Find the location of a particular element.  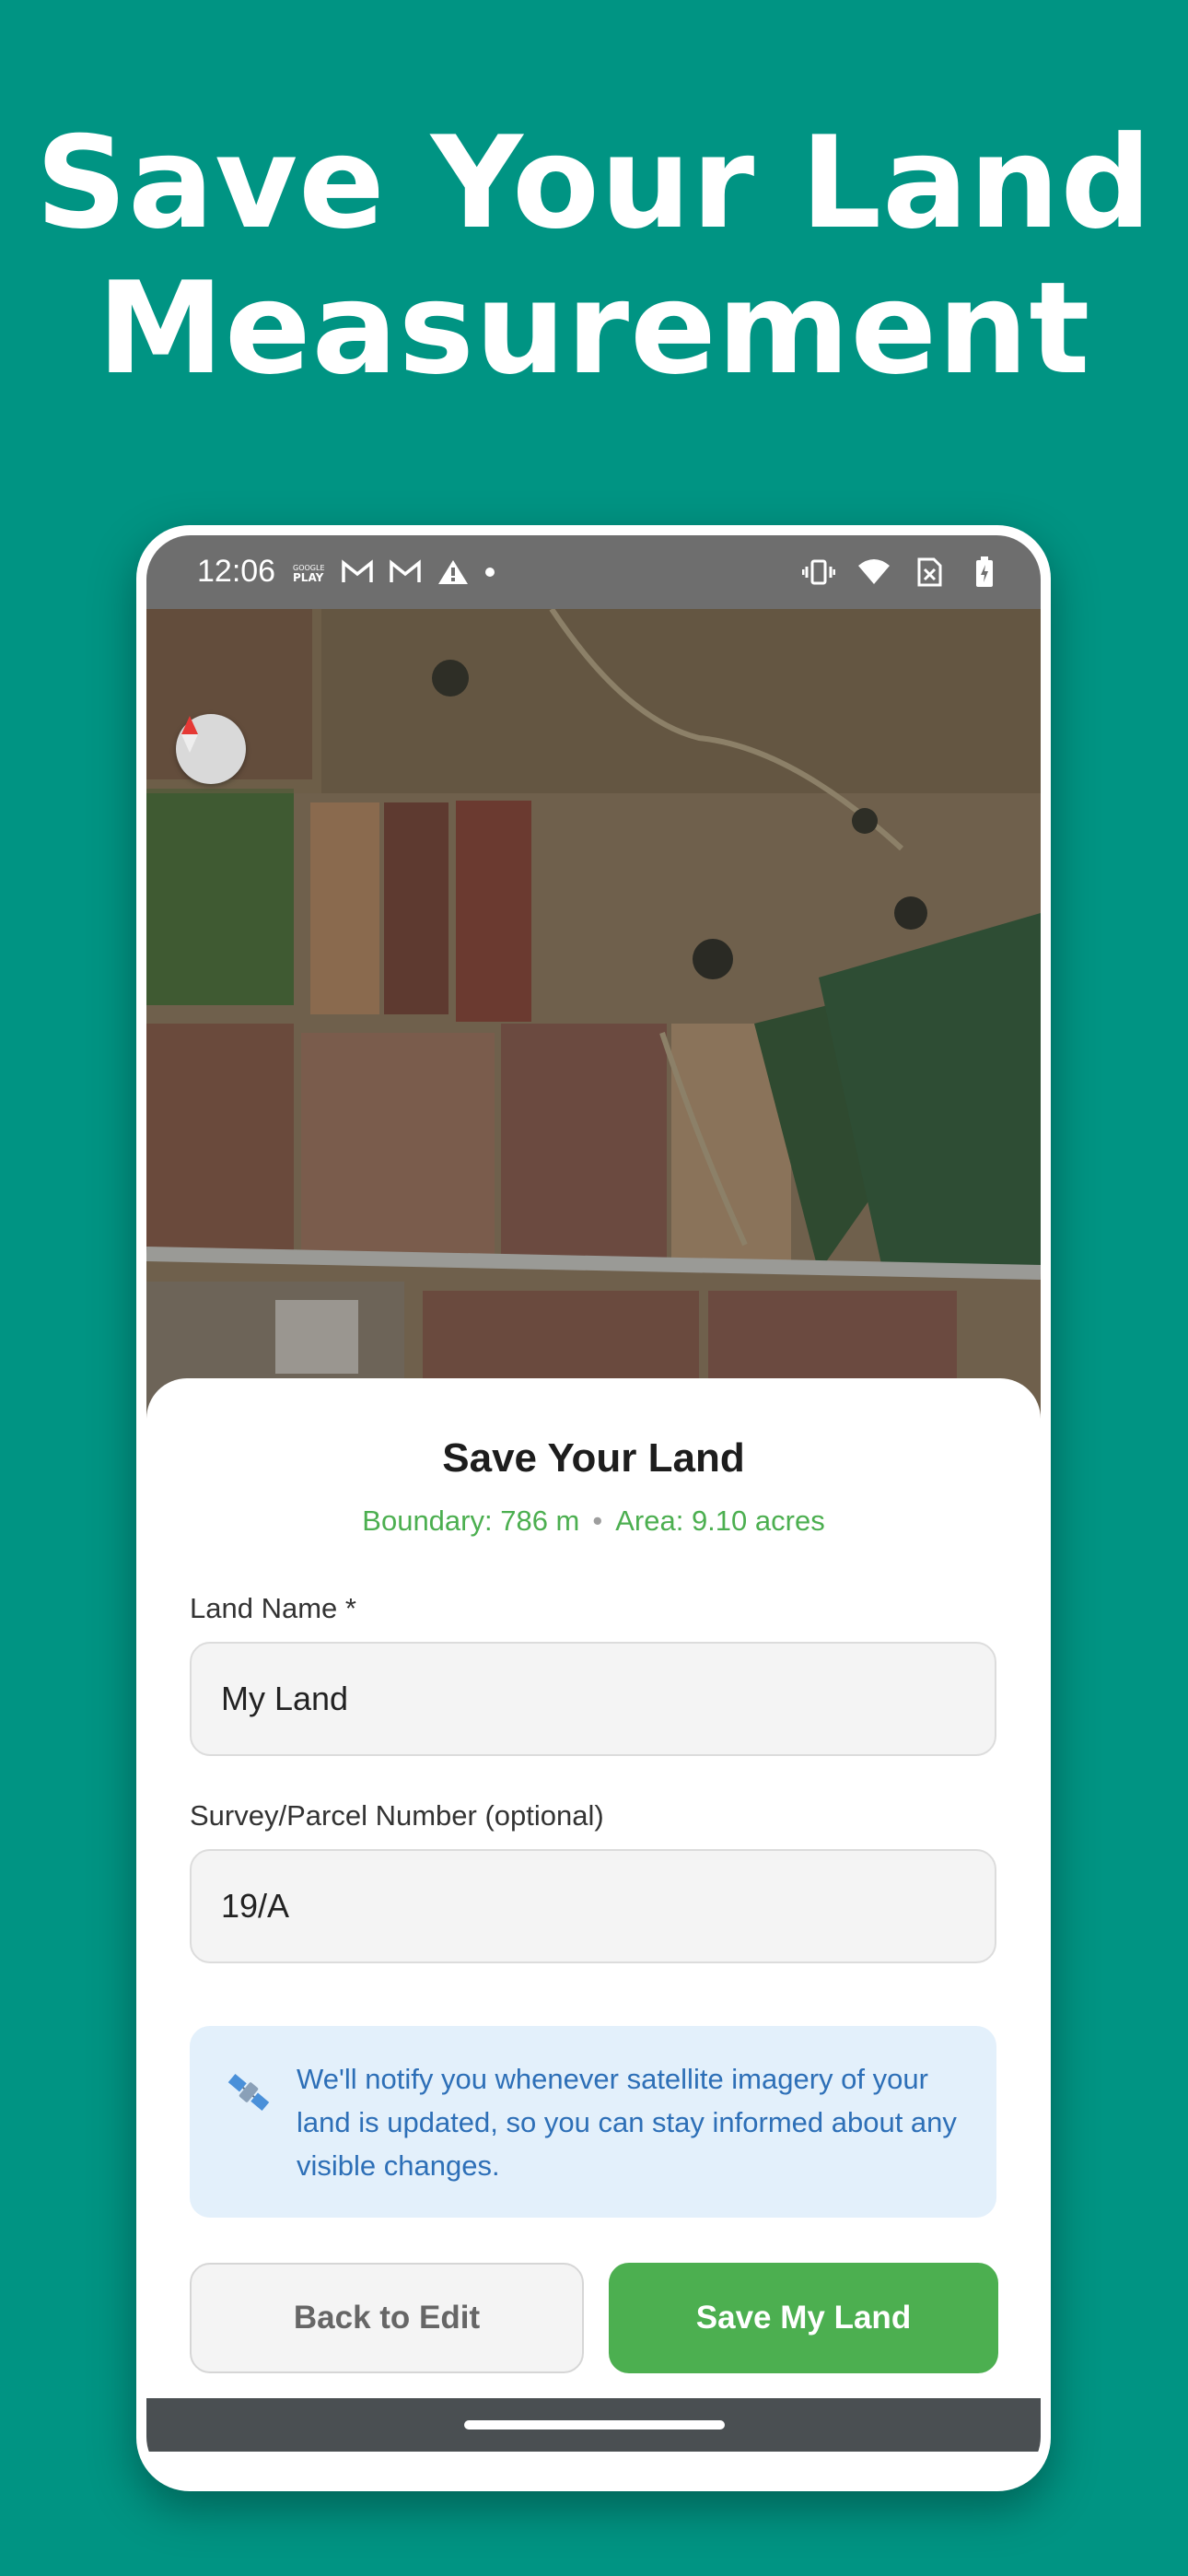

compass-icon is located at coordinates (189, 734).